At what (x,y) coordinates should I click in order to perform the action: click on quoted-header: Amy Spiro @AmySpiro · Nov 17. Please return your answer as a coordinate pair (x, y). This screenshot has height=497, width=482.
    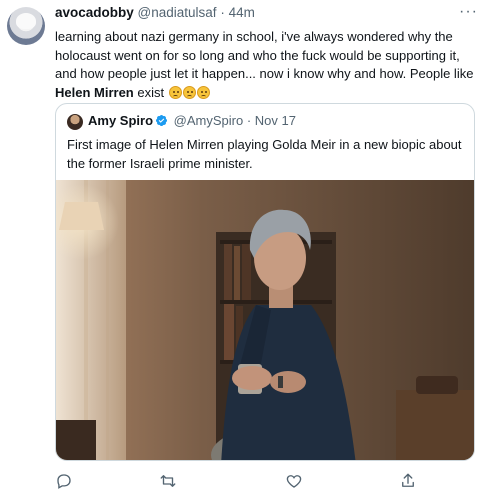
    Looking at the image, I should click on (192, 120).